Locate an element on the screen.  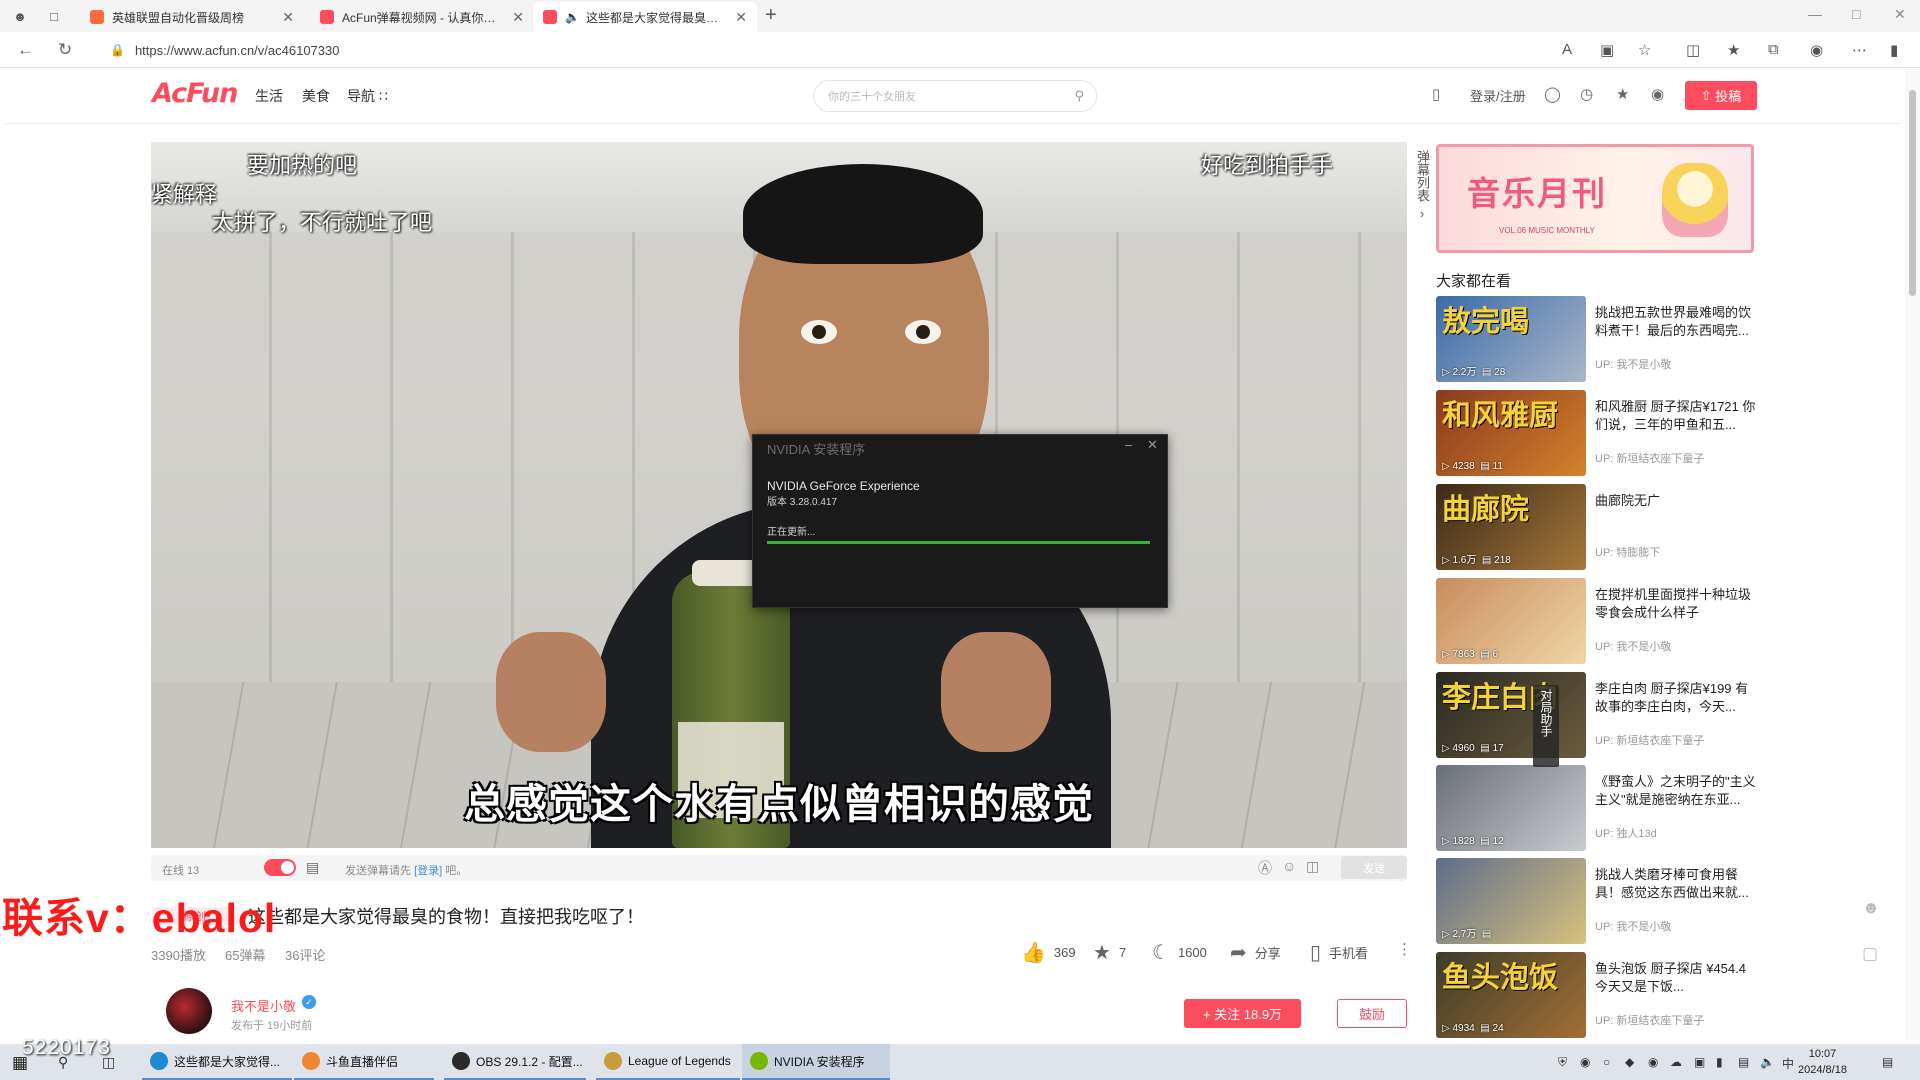
tab-acfun-home: AcFun弹幕视频网 - 认真你就输啦 ✕ is located at coordinates (422, 17).